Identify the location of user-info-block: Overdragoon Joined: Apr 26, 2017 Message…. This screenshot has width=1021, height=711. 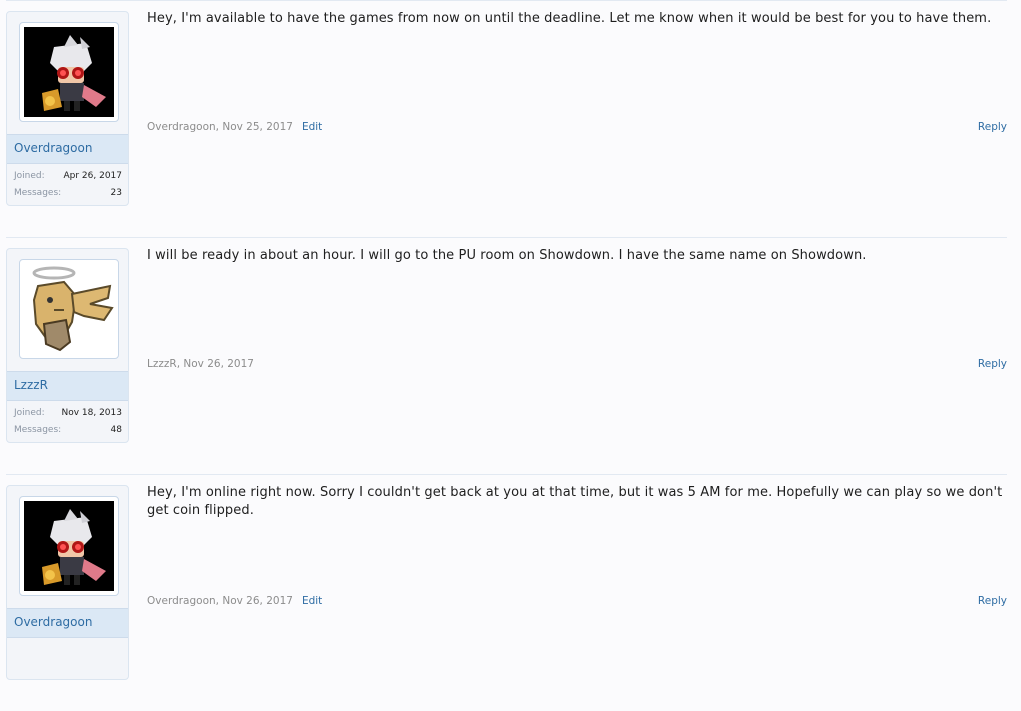
(67, 108).